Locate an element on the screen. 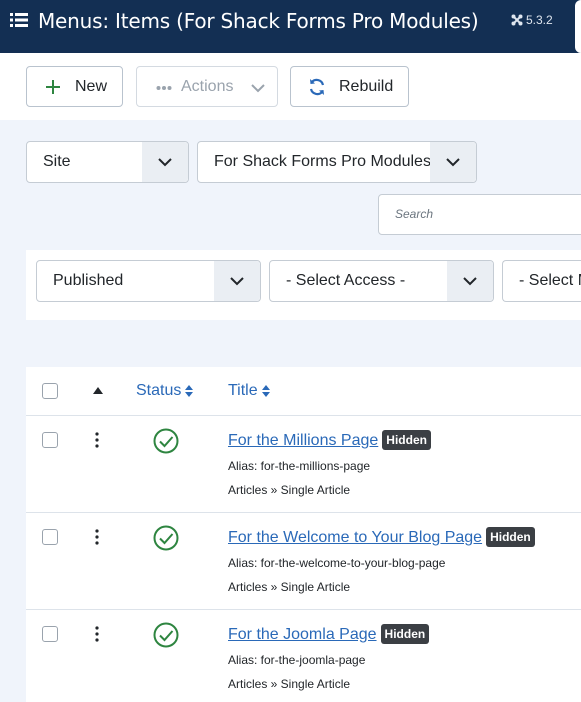 This screenshot has width=581, height=702. actions-button: Actions is located at coordinates (207, 86).